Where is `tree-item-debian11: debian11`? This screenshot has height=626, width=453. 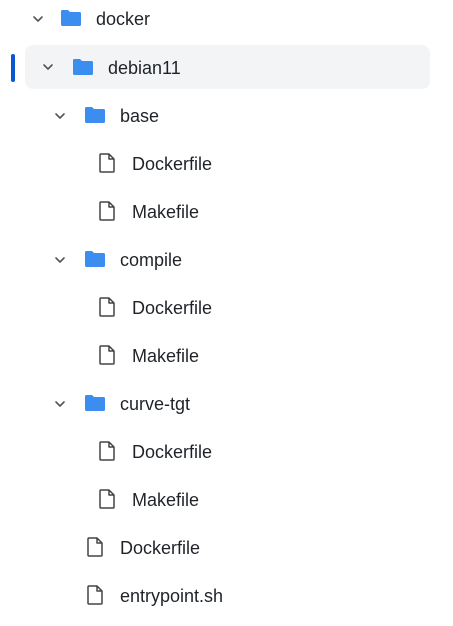
tree-item-debian11: debian11 is located at coordinates (226, 67).